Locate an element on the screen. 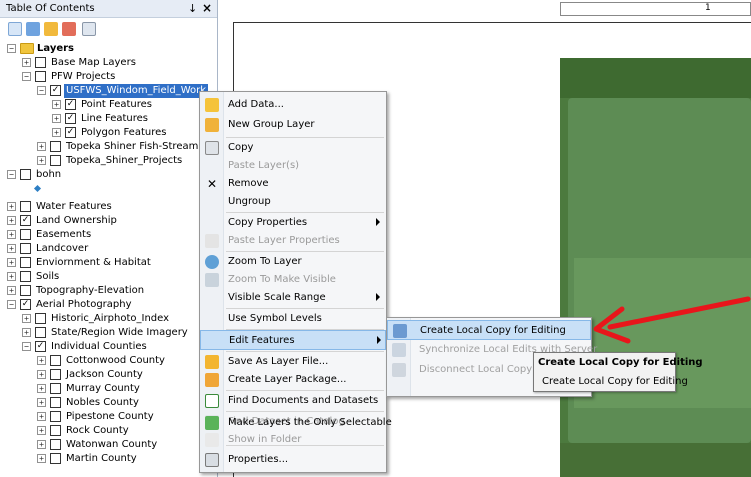 Image resolution: width=751 pixels, height=477 pixels. tree-label: Soils is located at coordinates (48, 276).